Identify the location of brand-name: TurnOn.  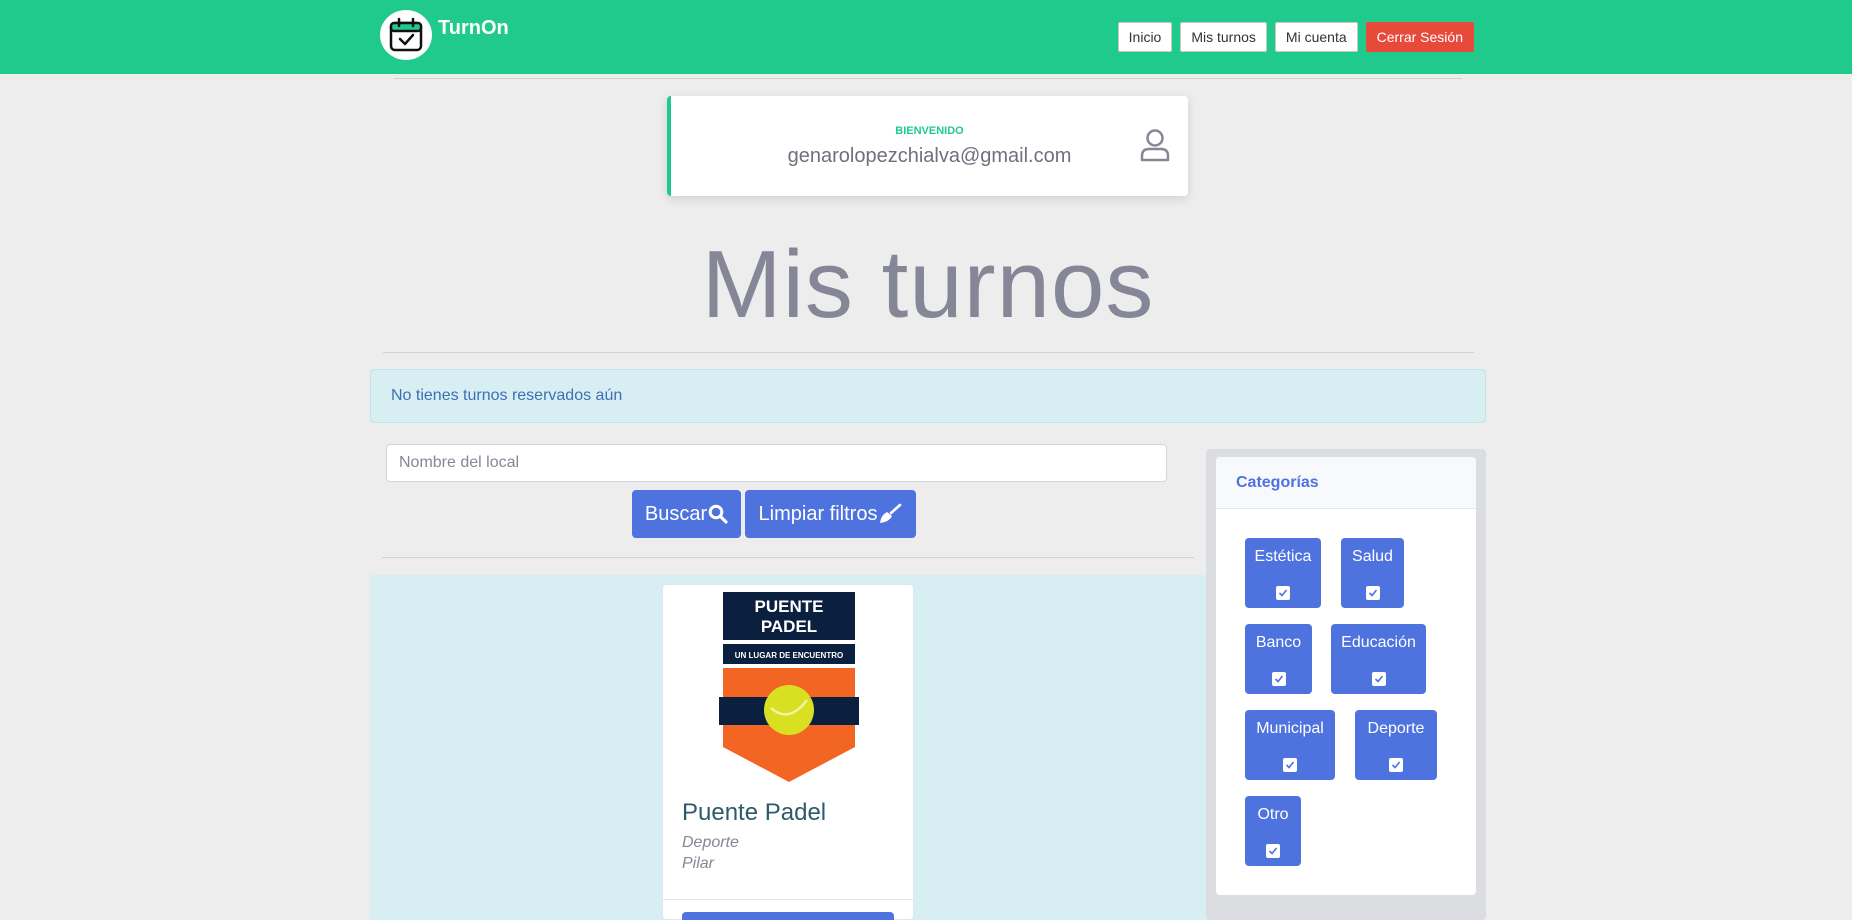
(473, 28).